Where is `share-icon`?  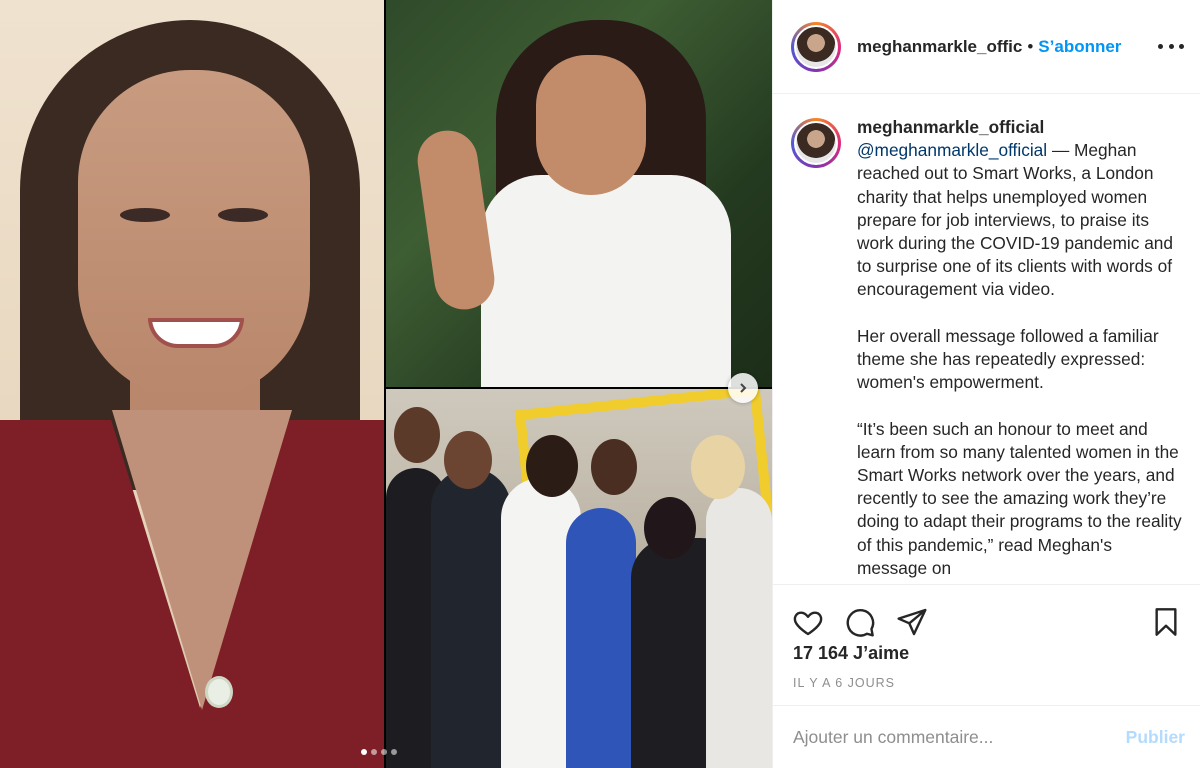
share-icon is located at coordinates (912, 622).